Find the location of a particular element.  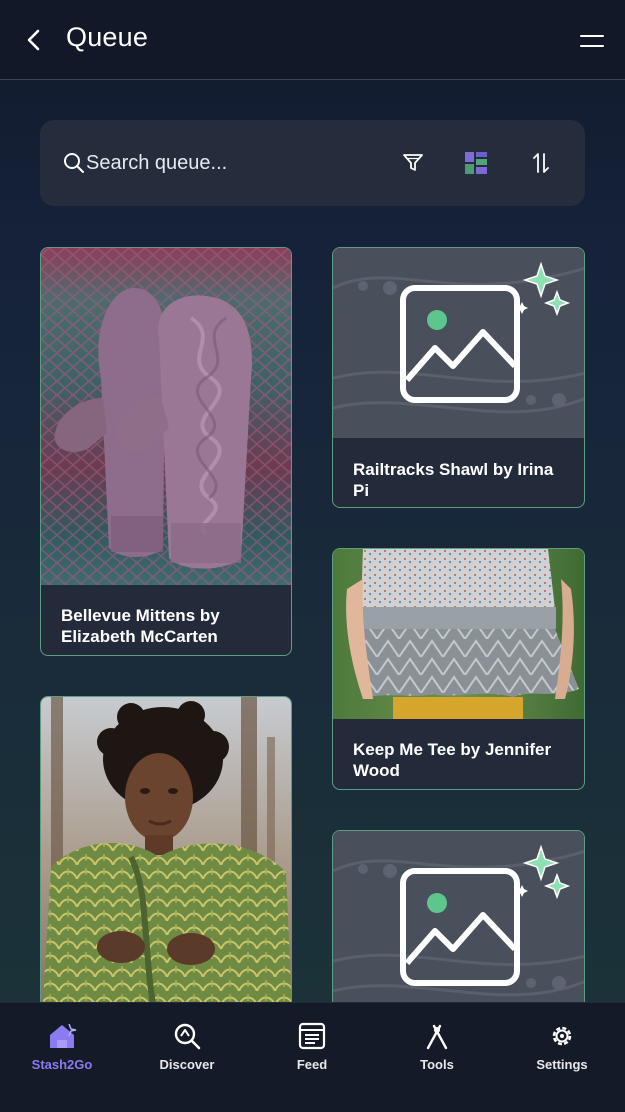

chevron-left-icon is located at coordinates (33, 40).